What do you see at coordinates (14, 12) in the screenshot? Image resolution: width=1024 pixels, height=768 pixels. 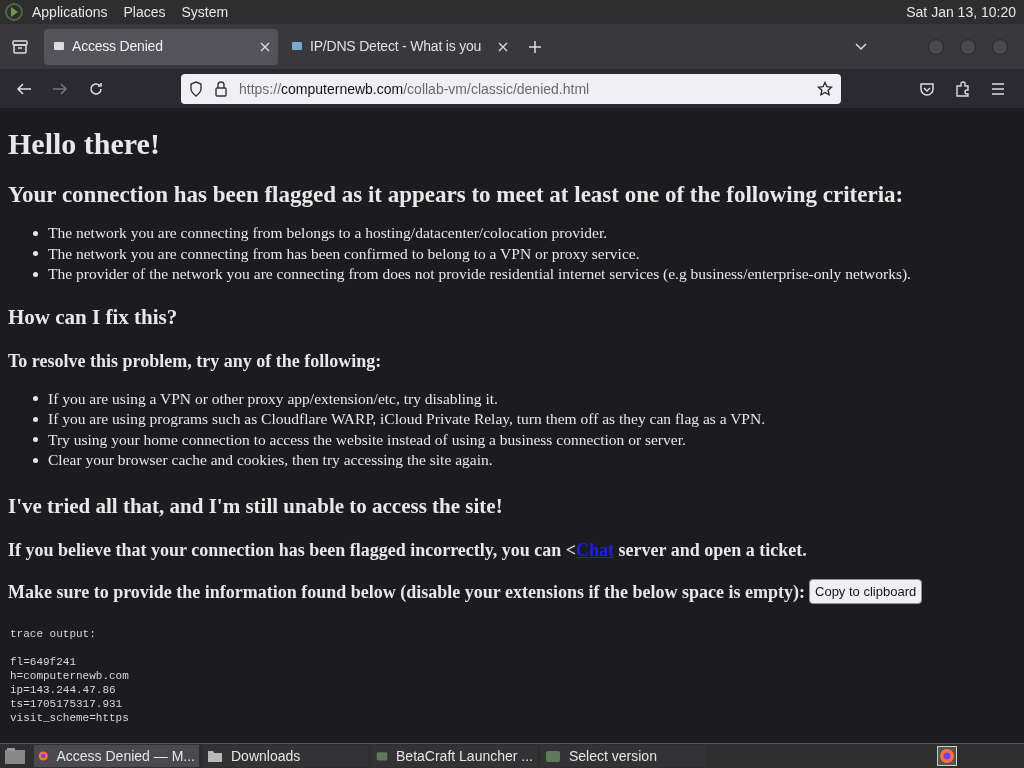 I see `logo-icon` at bounding box center [14, 12].